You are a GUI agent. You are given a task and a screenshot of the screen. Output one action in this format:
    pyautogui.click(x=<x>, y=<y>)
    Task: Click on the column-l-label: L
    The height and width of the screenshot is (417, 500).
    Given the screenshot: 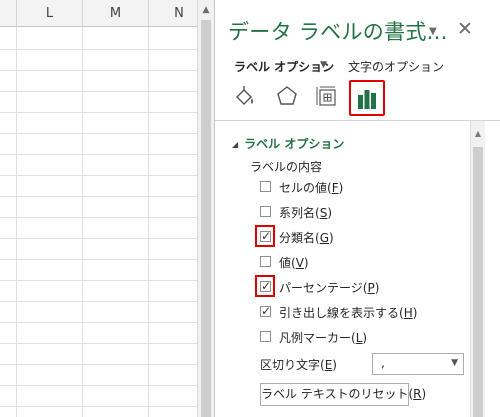 What is the action you would take?
    pyautogui.click(x=49, y=13)
    